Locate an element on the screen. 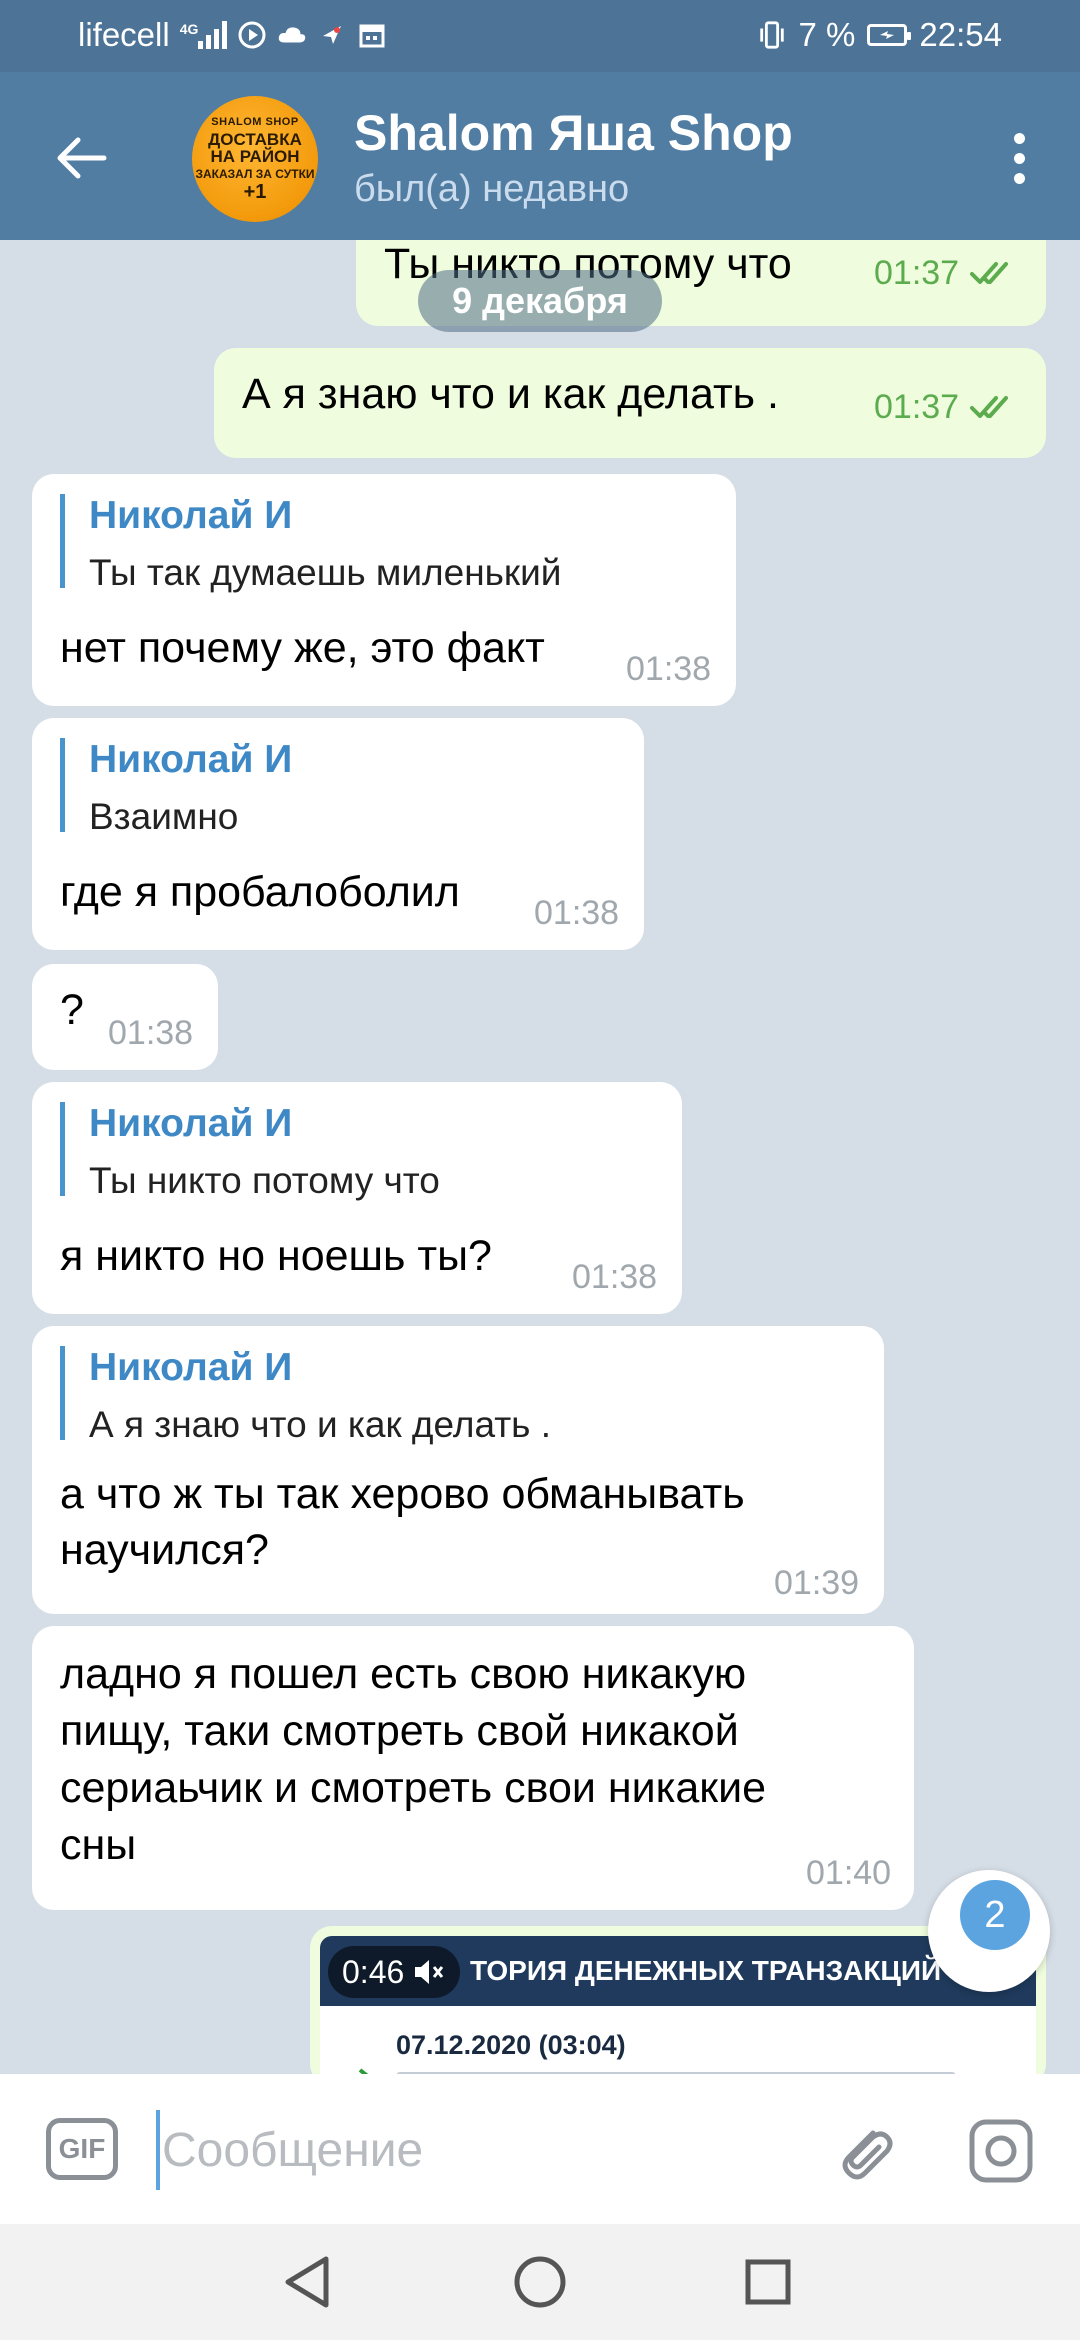 The image size is (1080, 2340). system-nav-bar is located at coordinates (540, 2282).